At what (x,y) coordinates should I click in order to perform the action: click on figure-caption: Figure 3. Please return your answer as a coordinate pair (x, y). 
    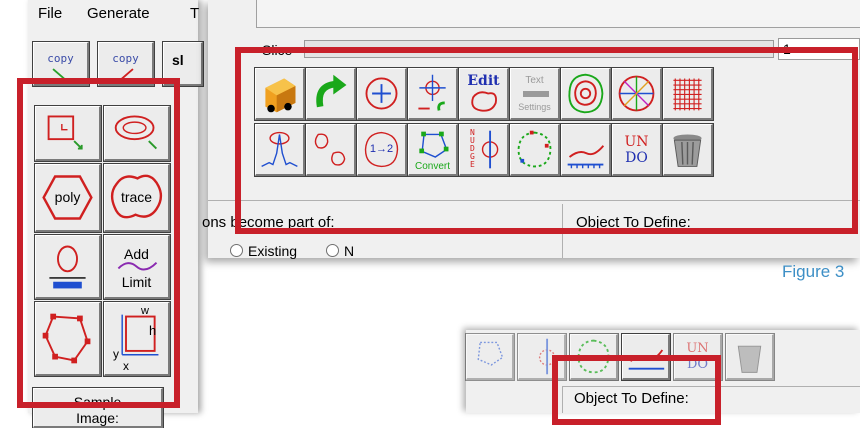
    Looking at the image, I should click on (813, 271).